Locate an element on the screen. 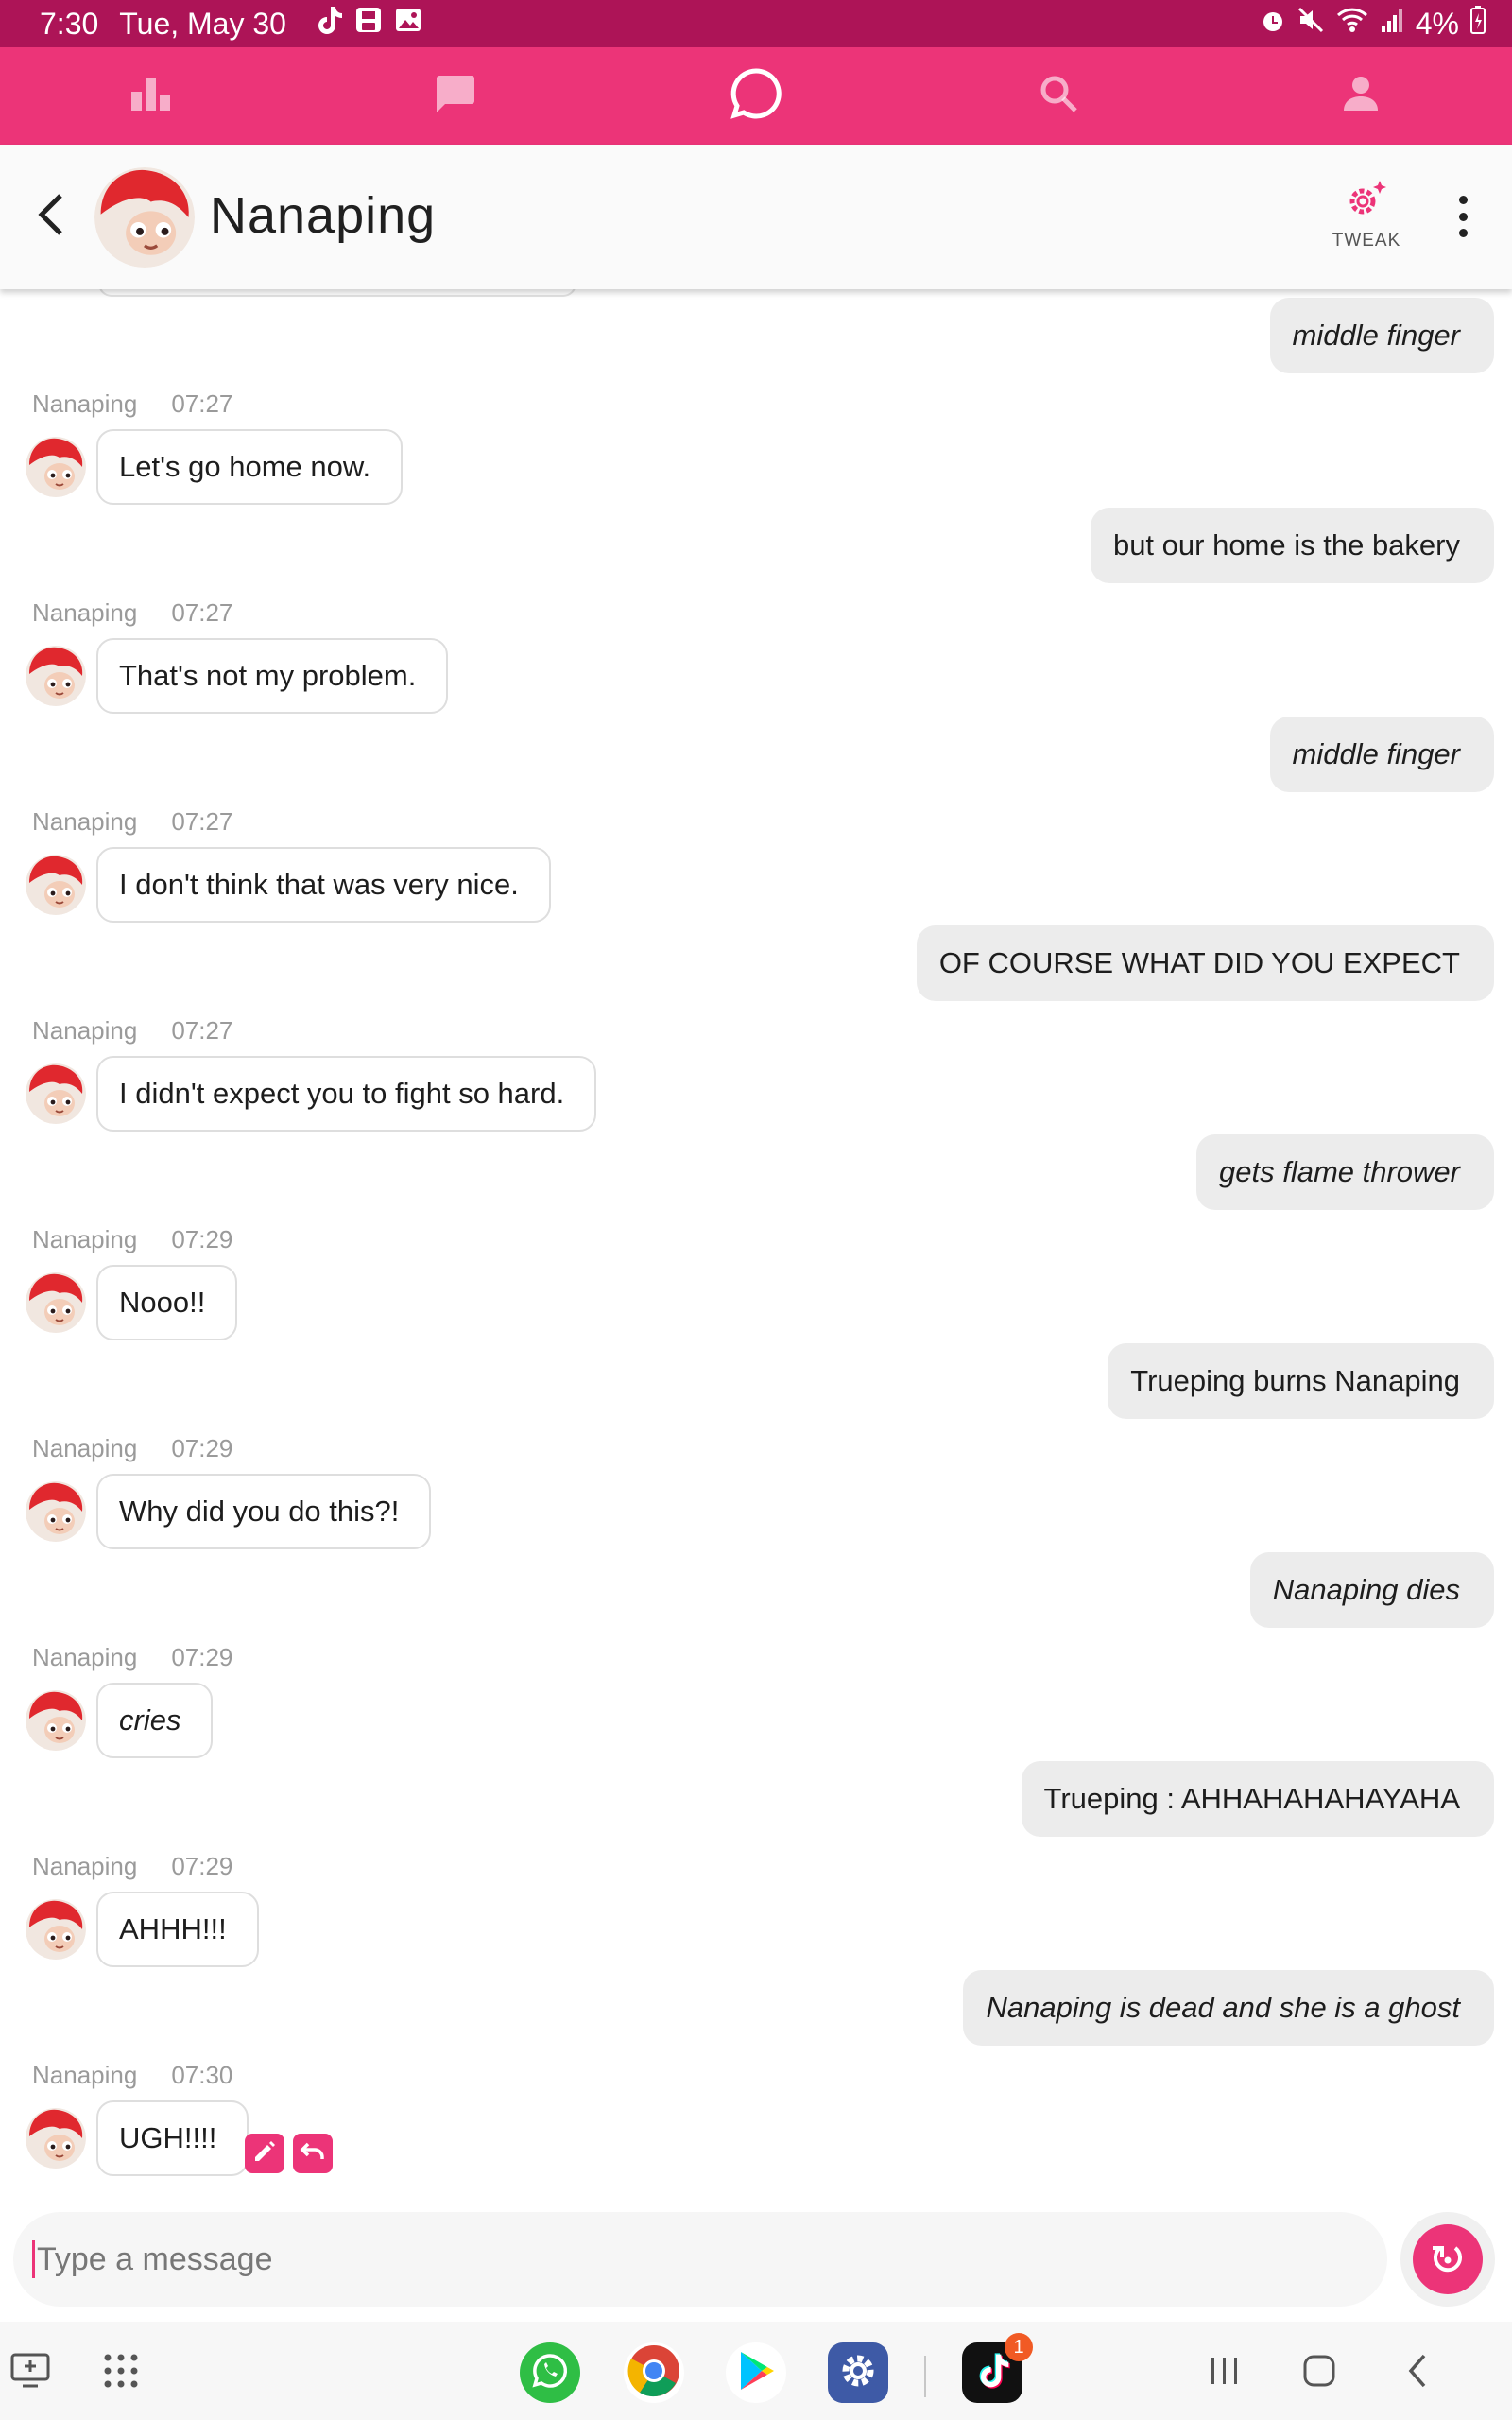 This screenshot has width=1512, height=2420. message-placeholder: Type a message is located at coordinates (155, 2259).